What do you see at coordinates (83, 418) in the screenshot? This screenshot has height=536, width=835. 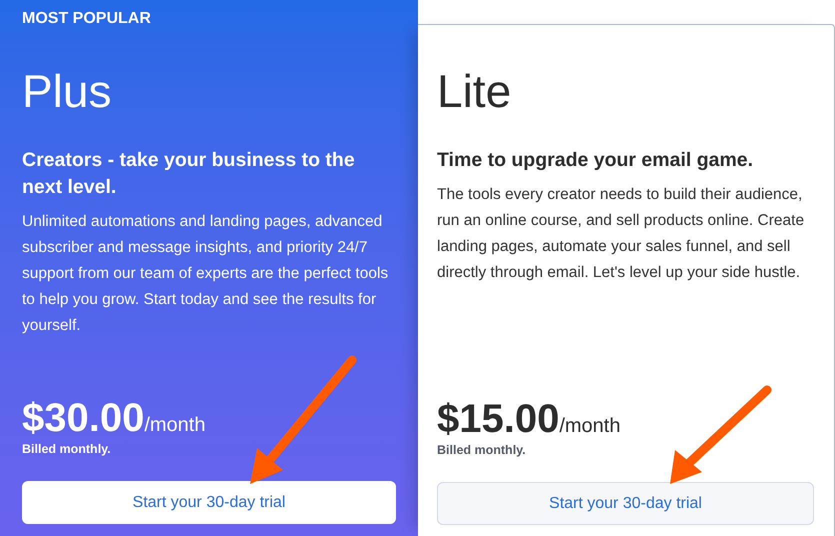 I see `price-amount: $30.00` at bounding box center [83, 418].